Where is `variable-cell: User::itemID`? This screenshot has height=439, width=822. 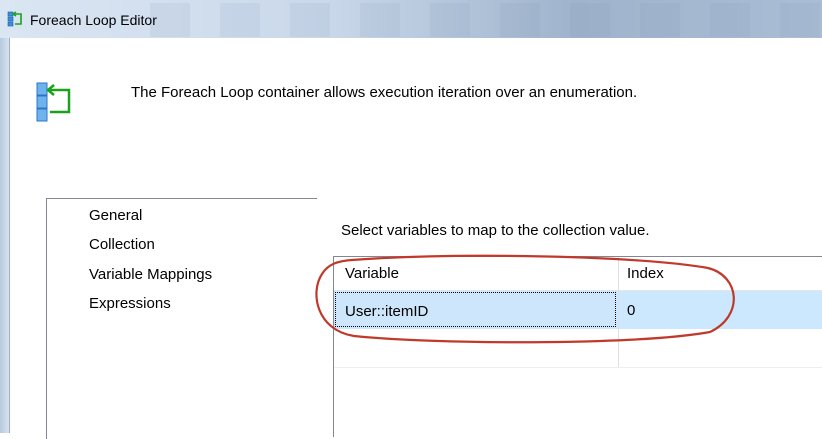 variable-cell: User::itemID is located at coordinates (475, 309).